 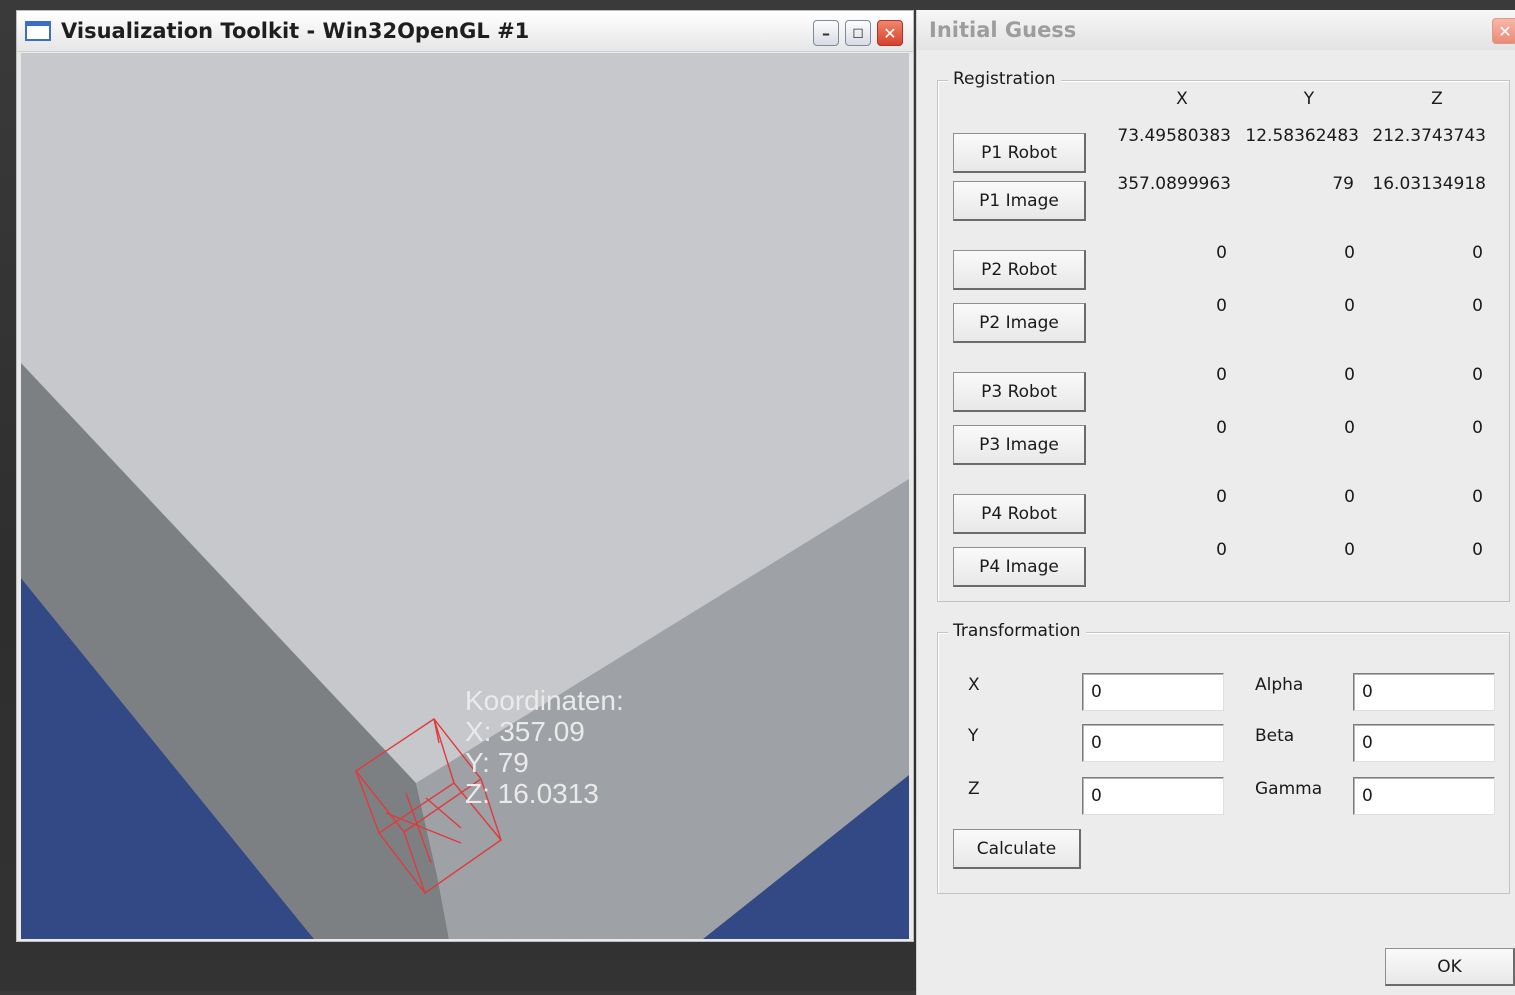 What do you see at coordinates (525, 731) in the screenshot?
I see `coordinate-x: X: 357.09` at bounding box center [525, 731].